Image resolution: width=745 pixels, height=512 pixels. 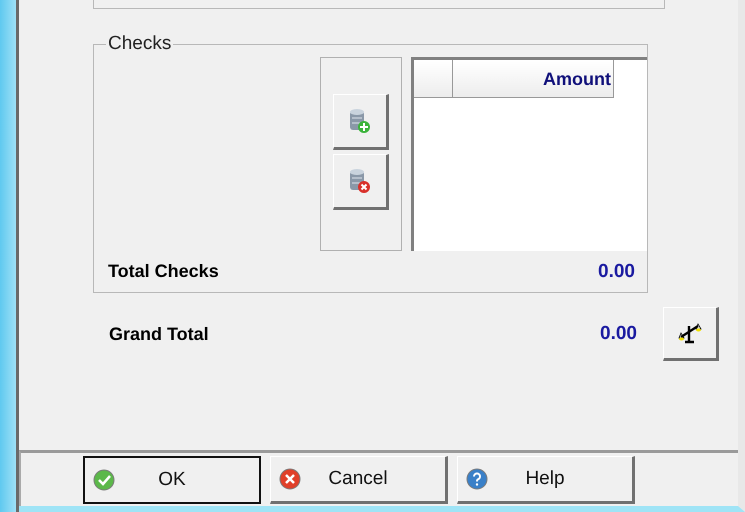 I want to click on total-label: Total Checks, so click(x=163, y=272).